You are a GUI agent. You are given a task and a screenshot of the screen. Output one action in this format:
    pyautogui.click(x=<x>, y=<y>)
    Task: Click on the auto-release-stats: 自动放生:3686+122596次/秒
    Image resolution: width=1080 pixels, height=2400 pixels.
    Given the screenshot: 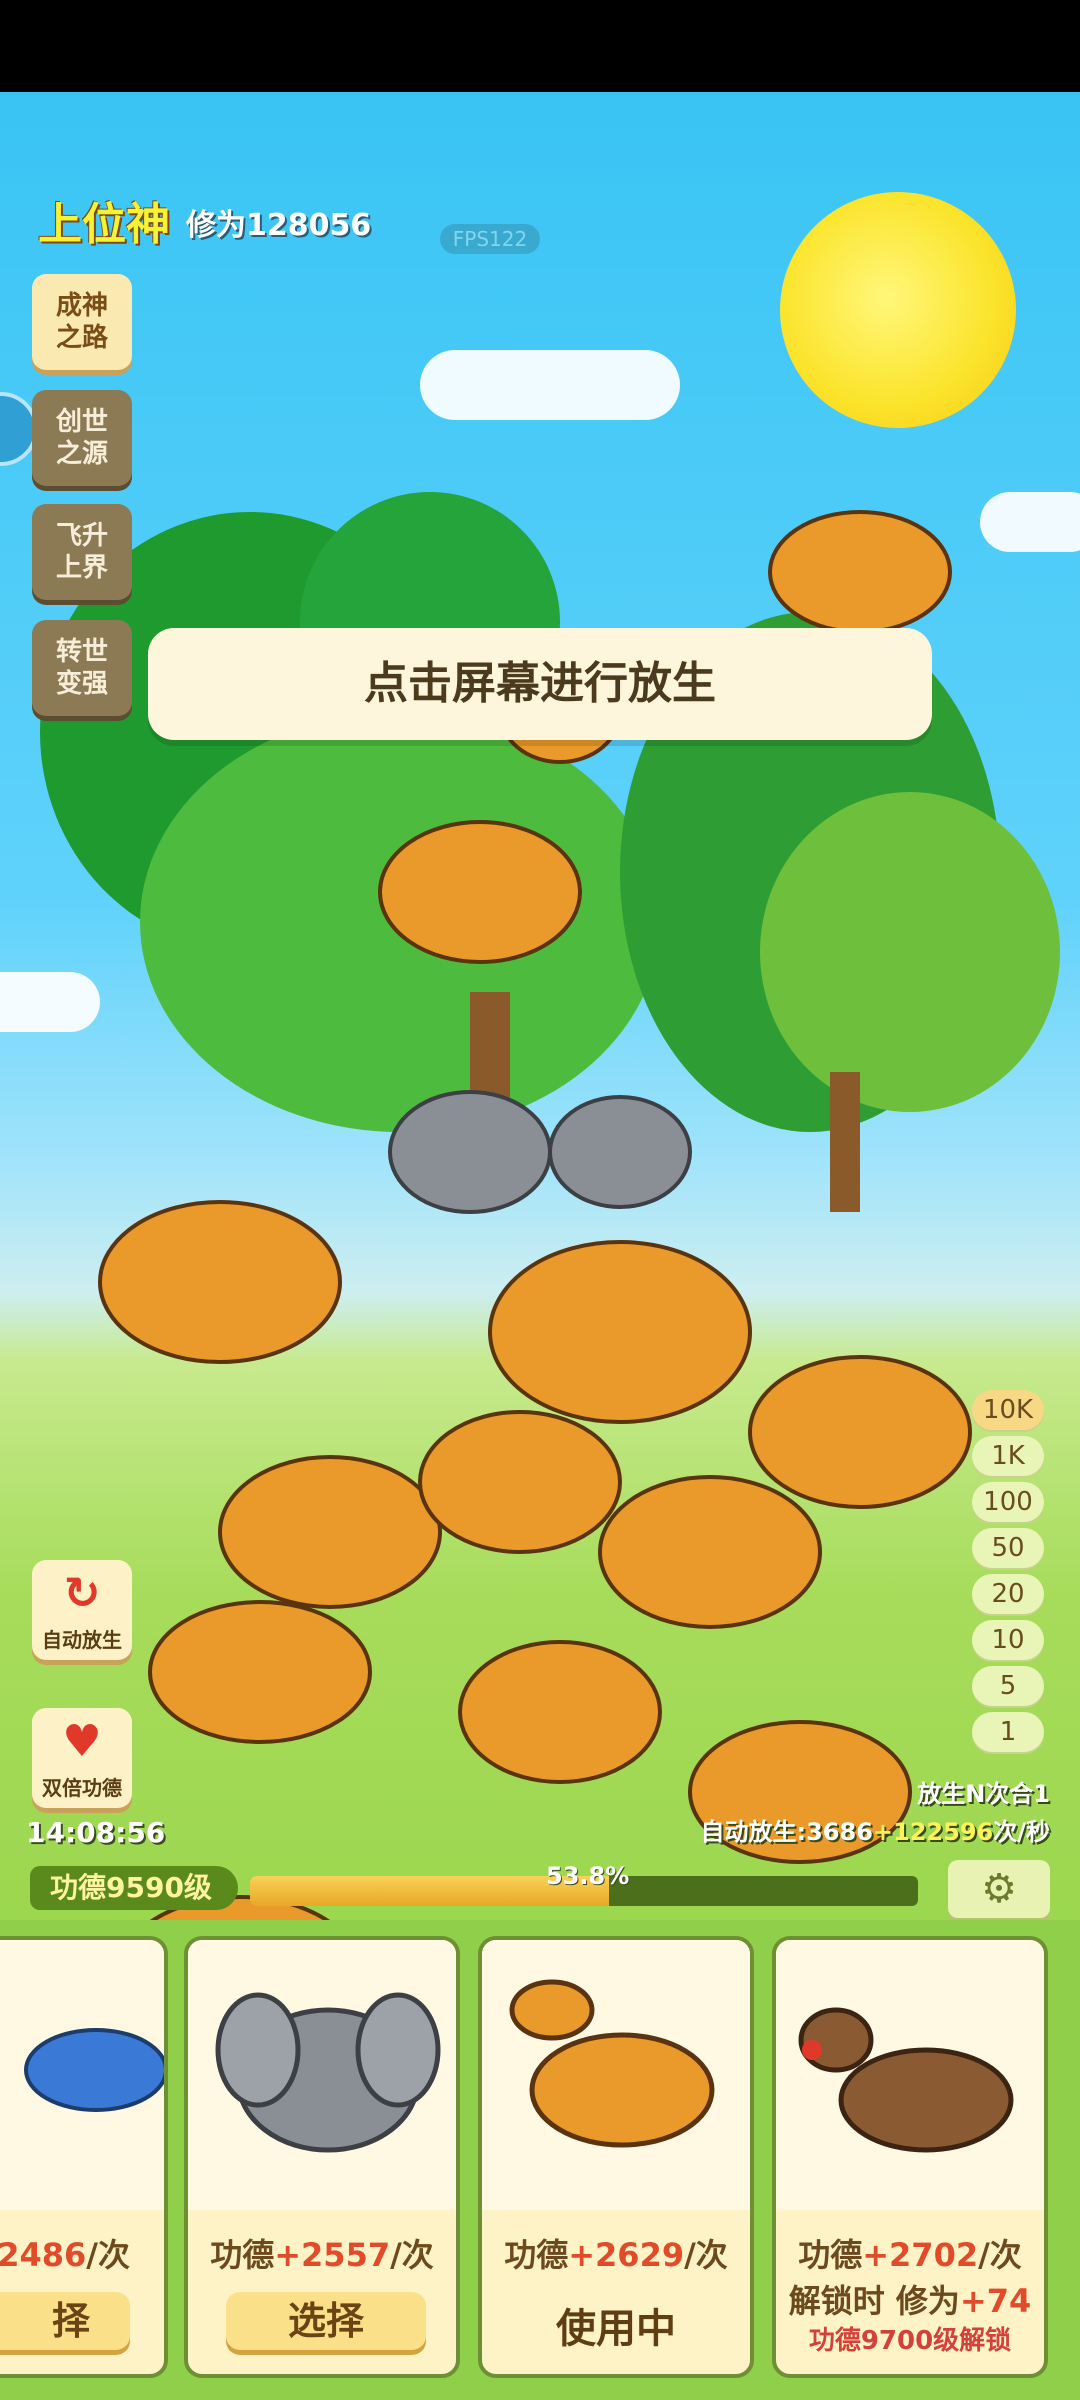 What is the action you would take?
    pyautogui.click(x=875, y=1829)
    